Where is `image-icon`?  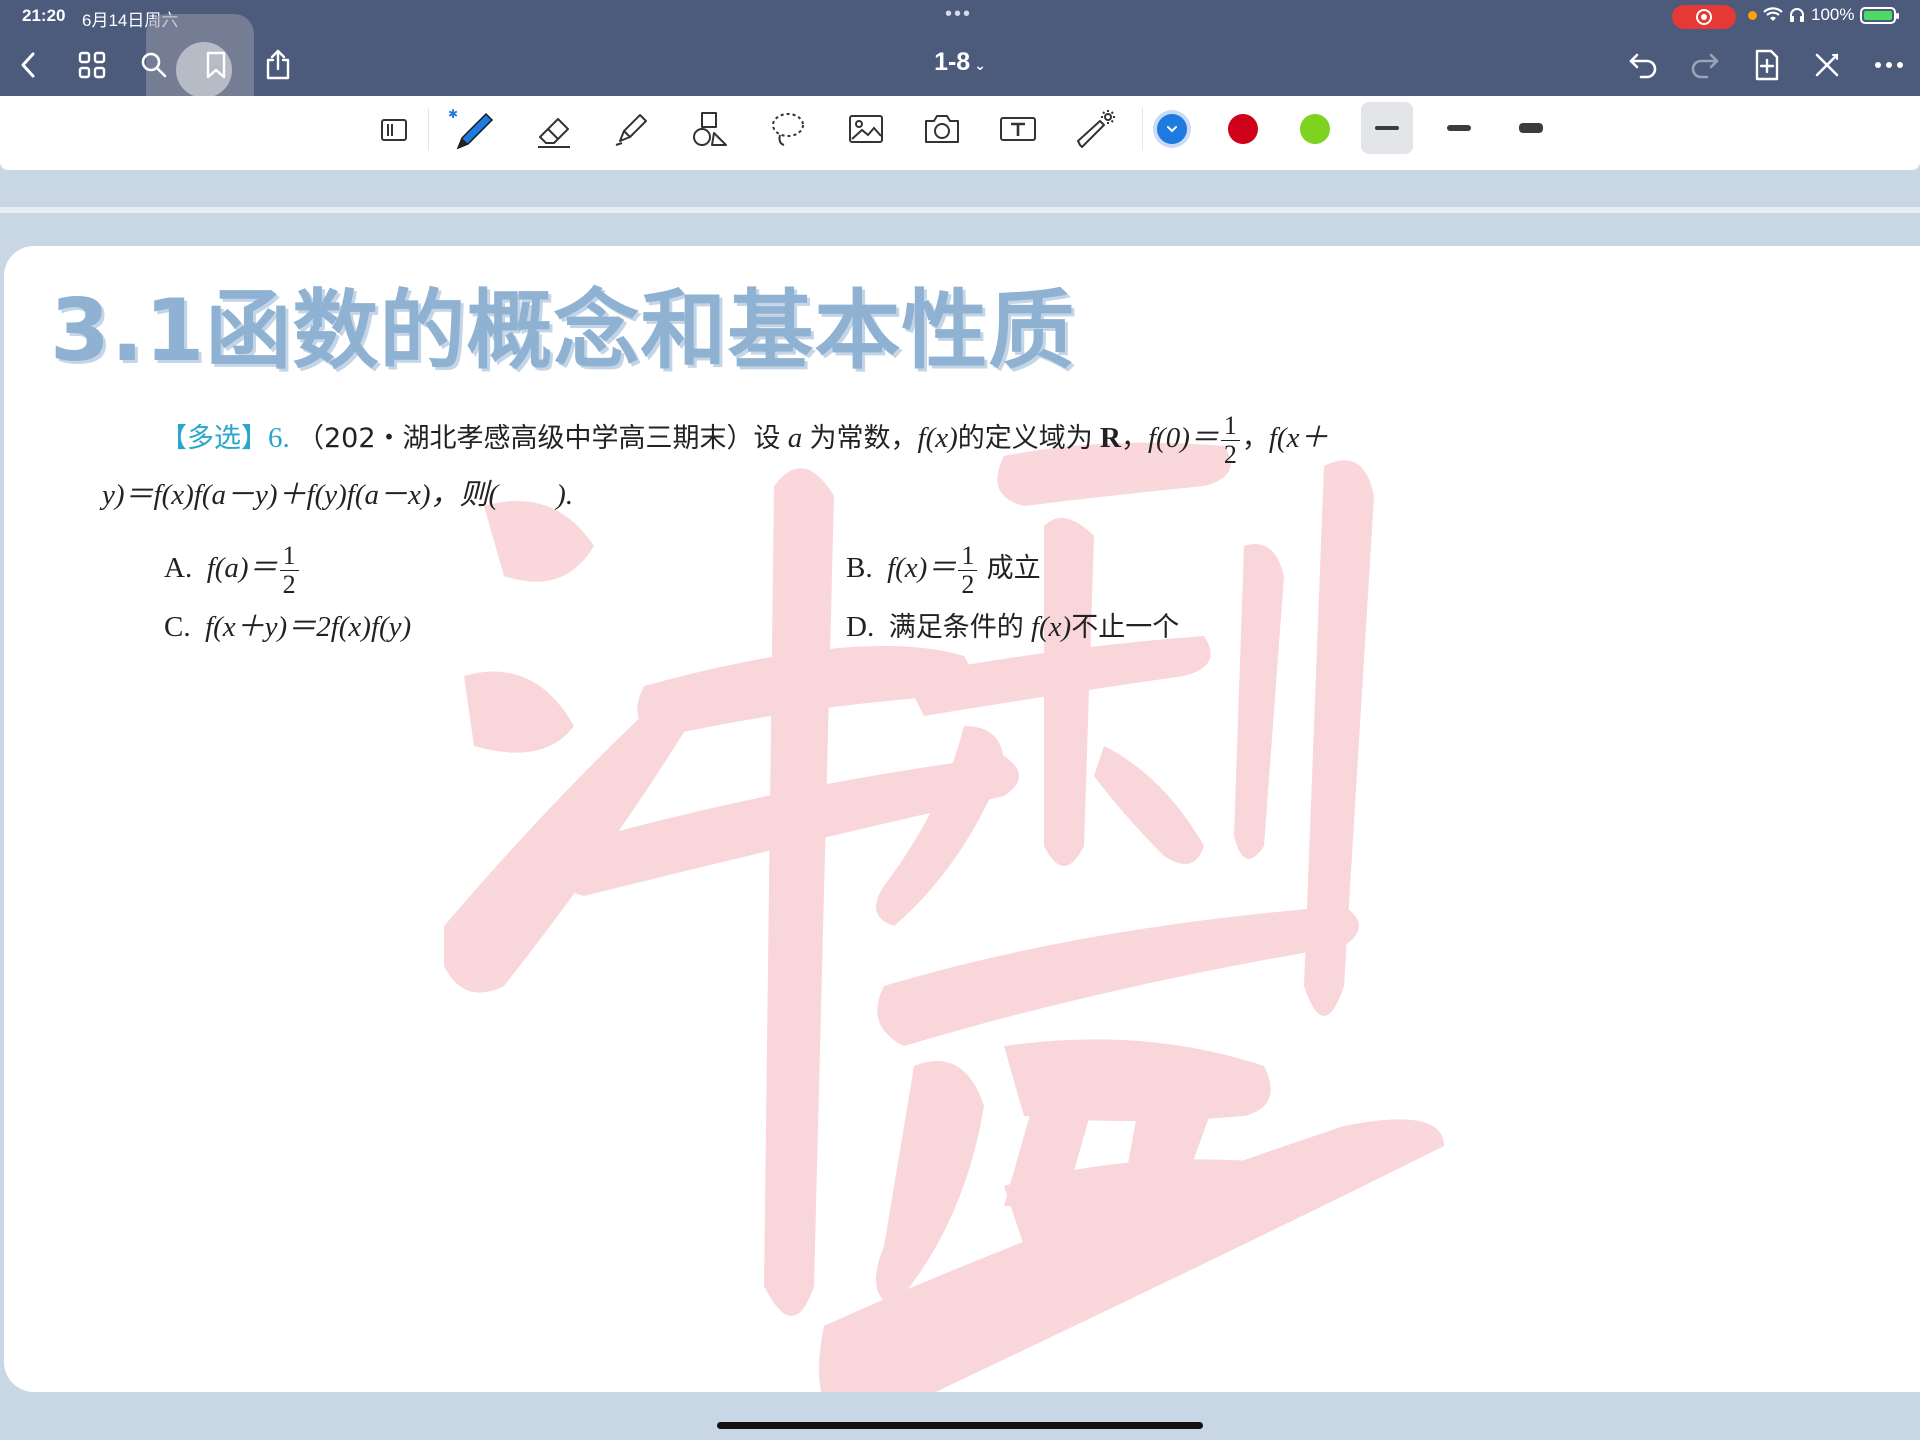 image-icon is located at coordinates (866, 129).